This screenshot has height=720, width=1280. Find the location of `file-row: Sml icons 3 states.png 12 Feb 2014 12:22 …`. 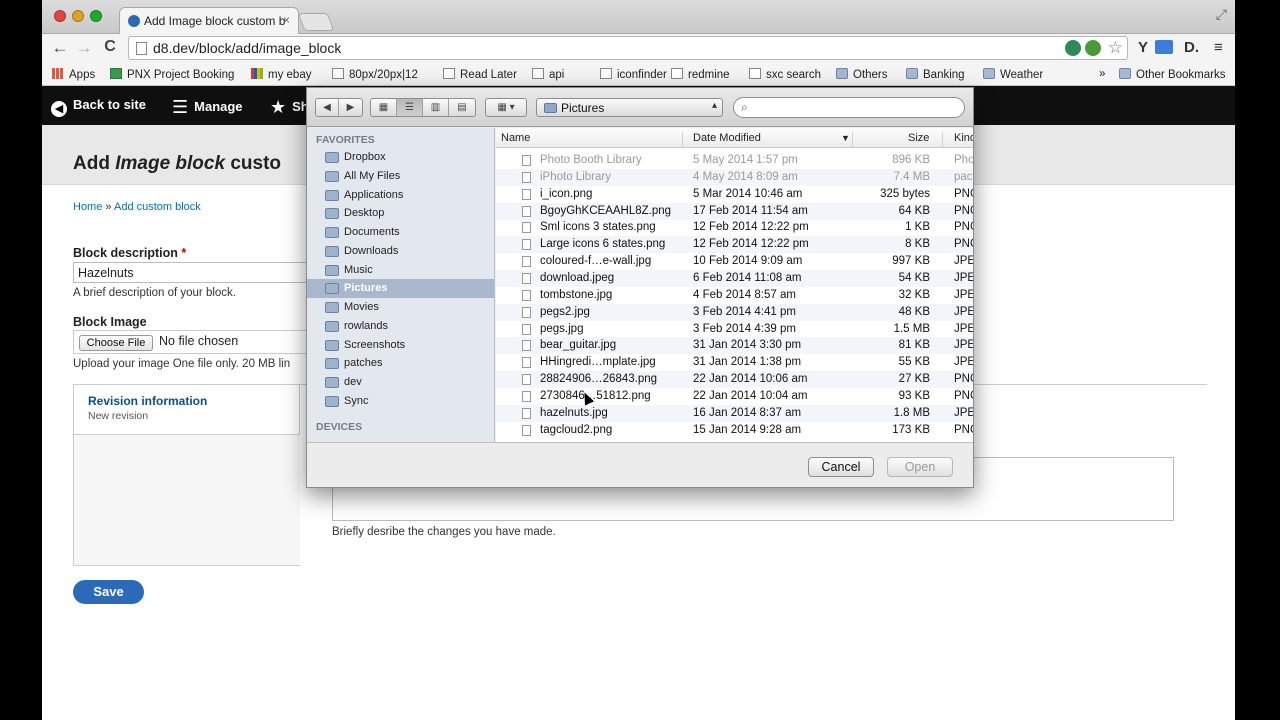

file-row: Sml icons 3 states.png 12 Feb 2014 12:22 … is located at coordinates (734, 227).